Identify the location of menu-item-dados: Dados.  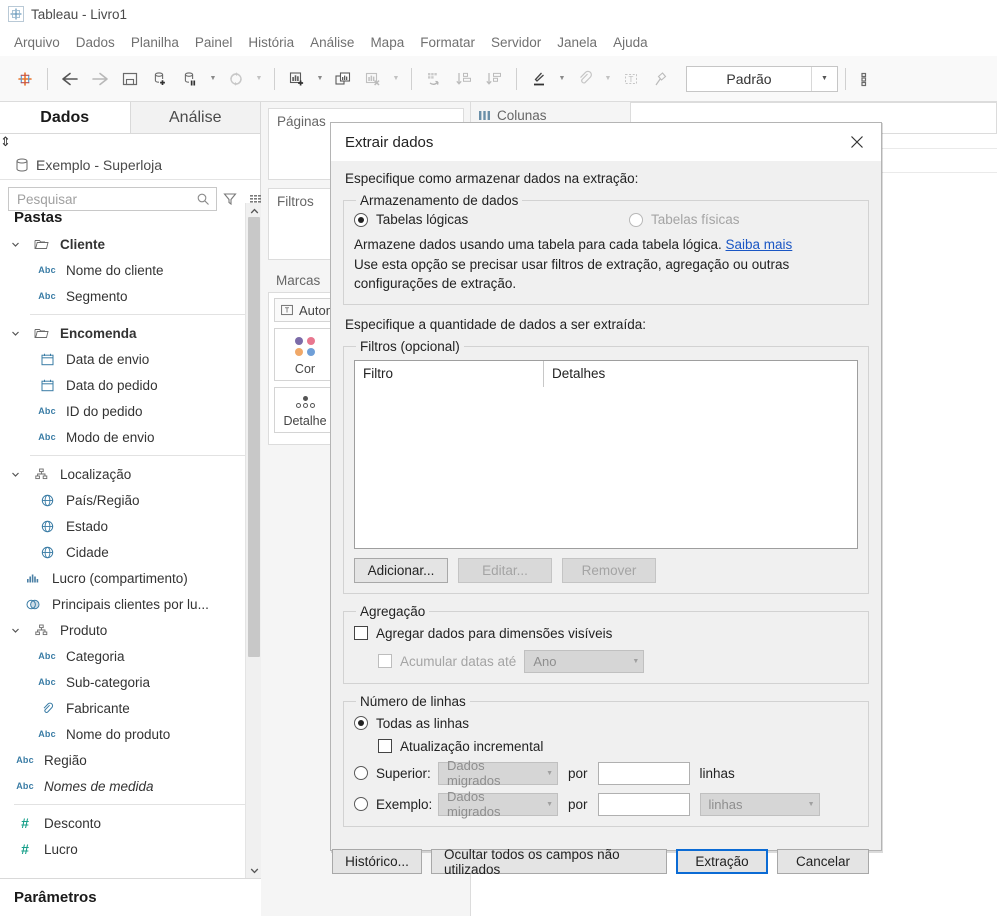
(95, 42).